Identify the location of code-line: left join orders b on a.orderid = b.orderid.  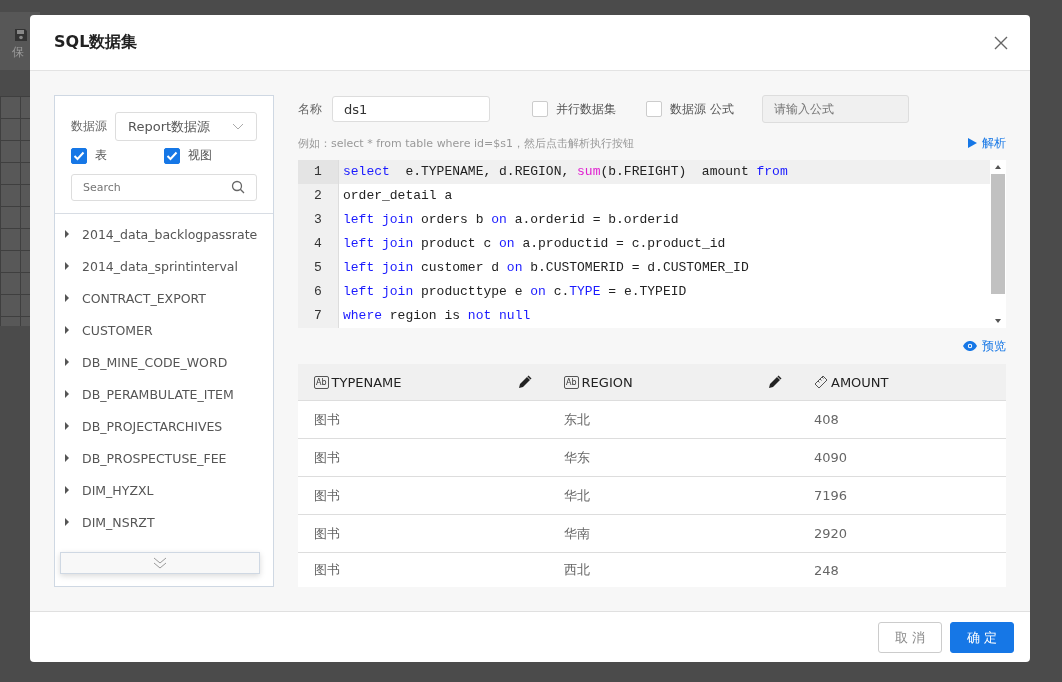
(508, 220).